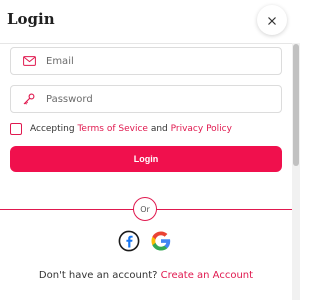  What do you see at coordinates (146, 159) in the screenshot?
I see `login-button: Login` at bounding box center [146, 159].